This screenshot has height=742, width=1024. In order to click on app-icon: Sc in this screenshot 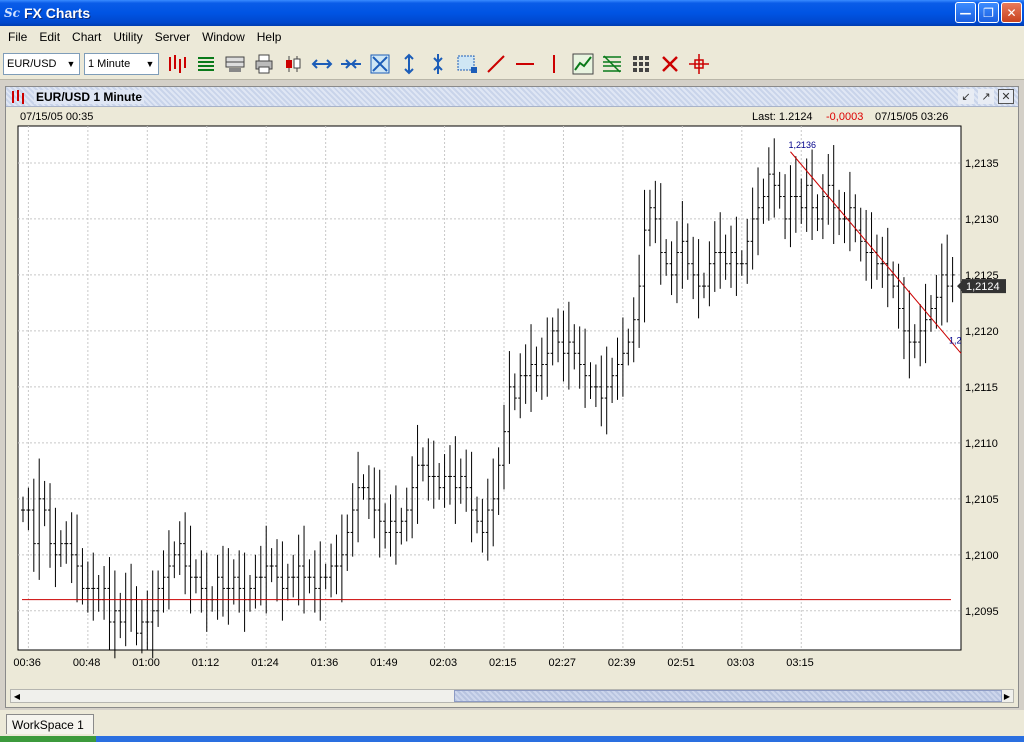, I will do `click(12, 13)`.